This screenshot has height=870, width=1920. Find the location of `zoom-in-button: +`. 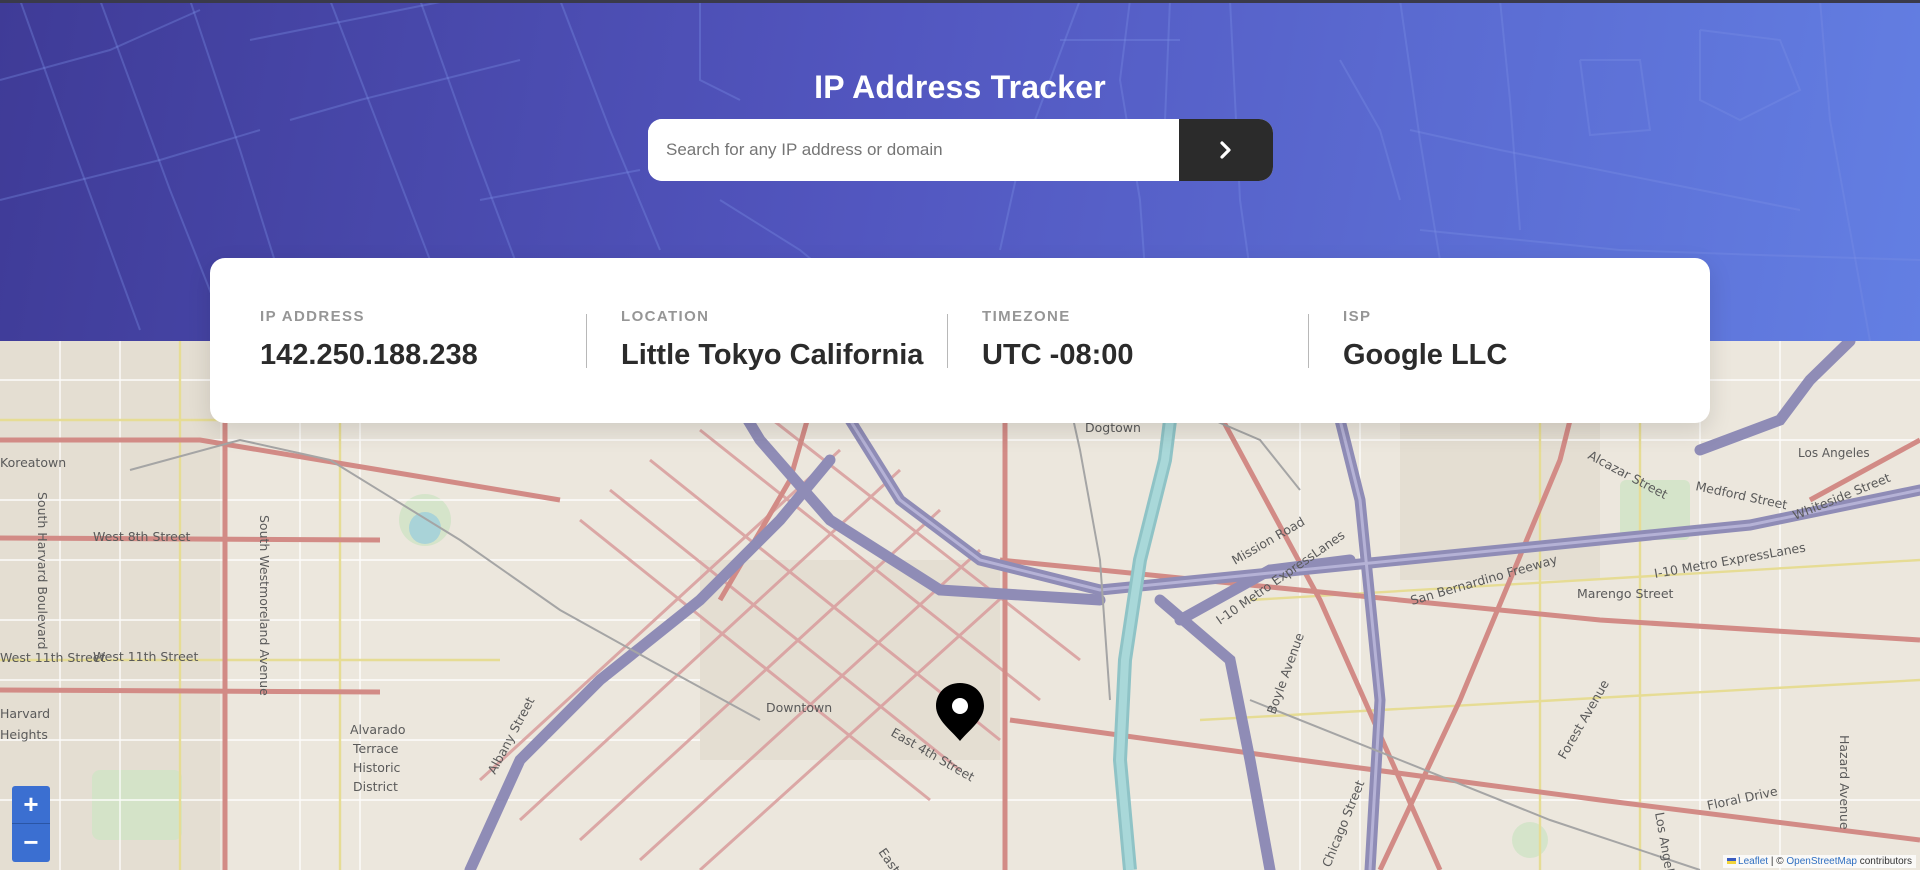

zoom-in-button: + is located at coordinates (31, 804).